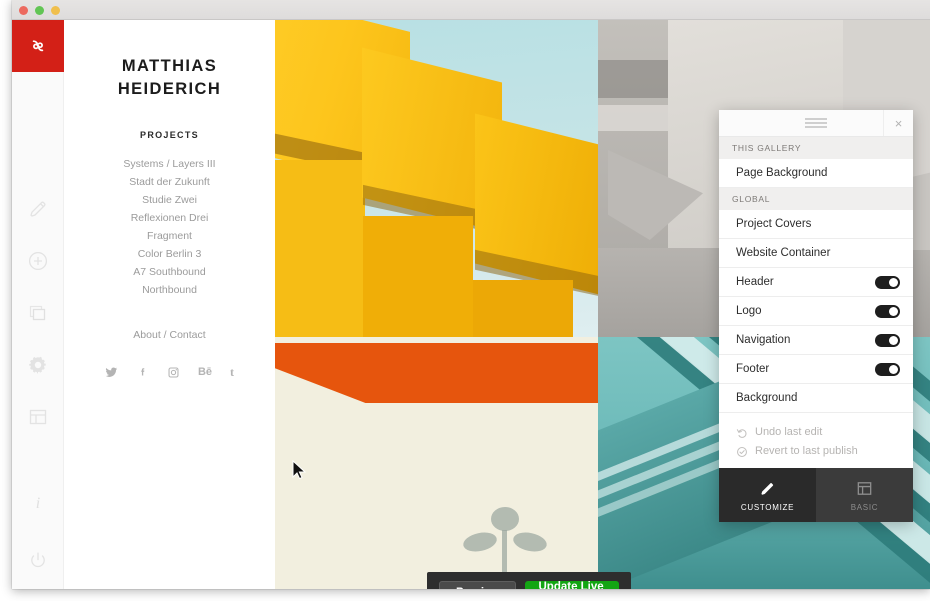 The width and height of the screenshot is (930, 601). I want to click on revert-to-last-publish-button: Revert to last publish, so click(824, 451).